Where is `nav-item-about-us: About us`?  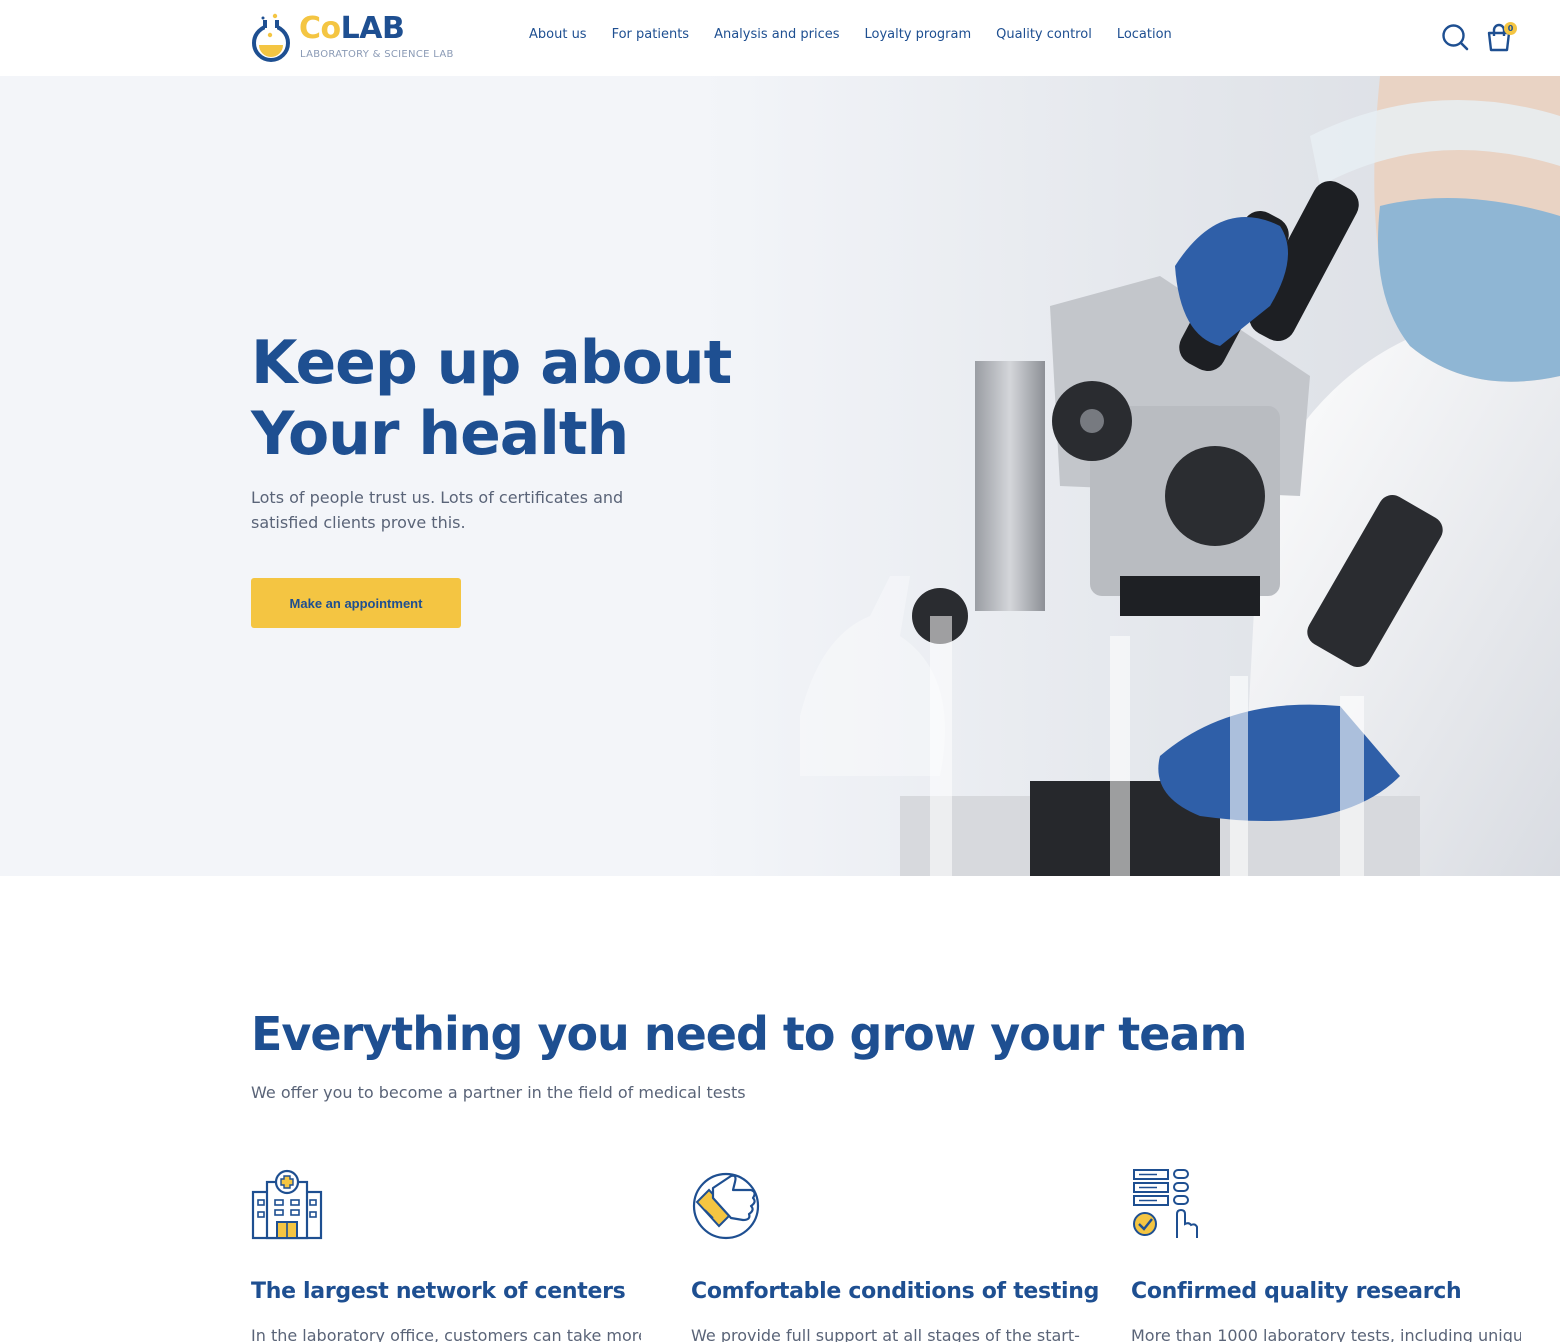 nav-item-about-us: About us is located at coordinates (558, 34).